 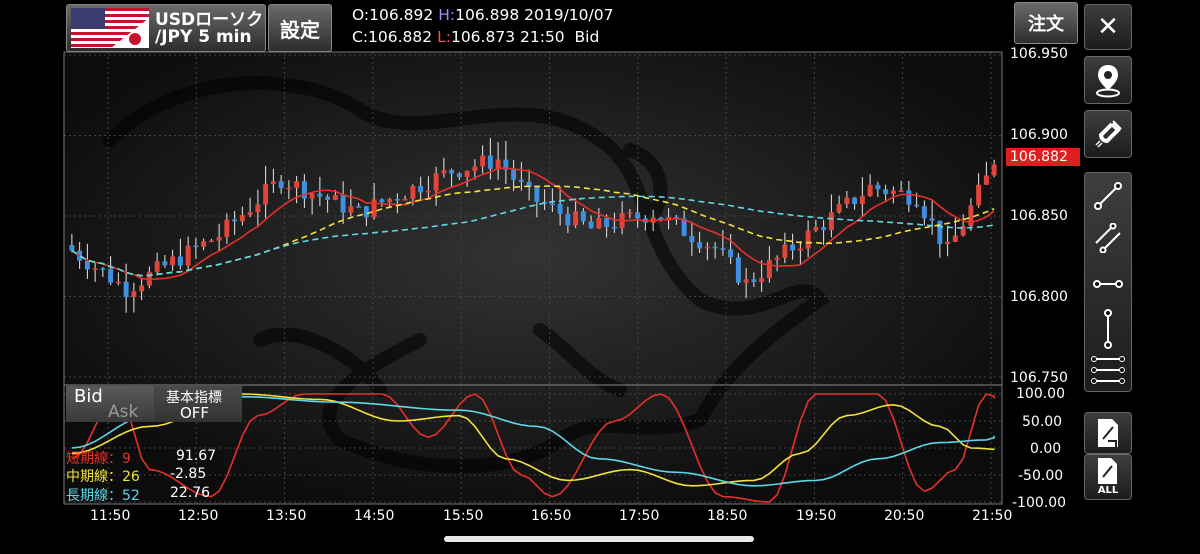 I want to click on home-indicator, so click(x=599, y=539).